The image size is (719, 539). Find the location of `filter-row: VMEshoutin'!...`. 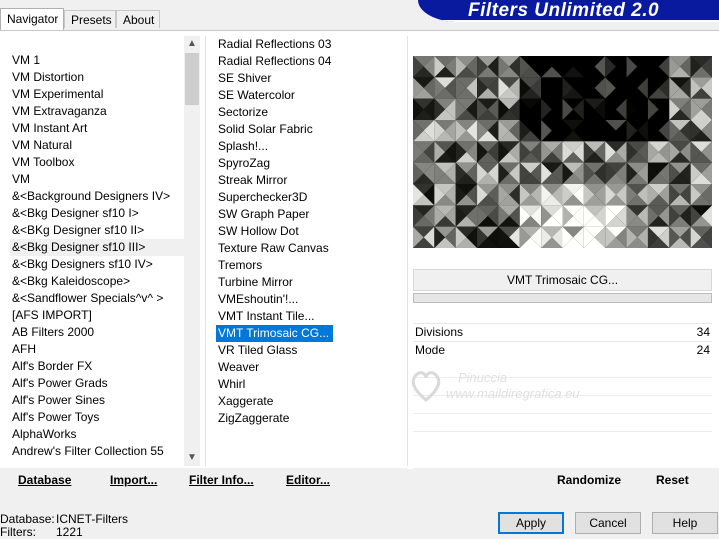

filter-row: VMEshoutin'!... is located at coordinates (311, 299).